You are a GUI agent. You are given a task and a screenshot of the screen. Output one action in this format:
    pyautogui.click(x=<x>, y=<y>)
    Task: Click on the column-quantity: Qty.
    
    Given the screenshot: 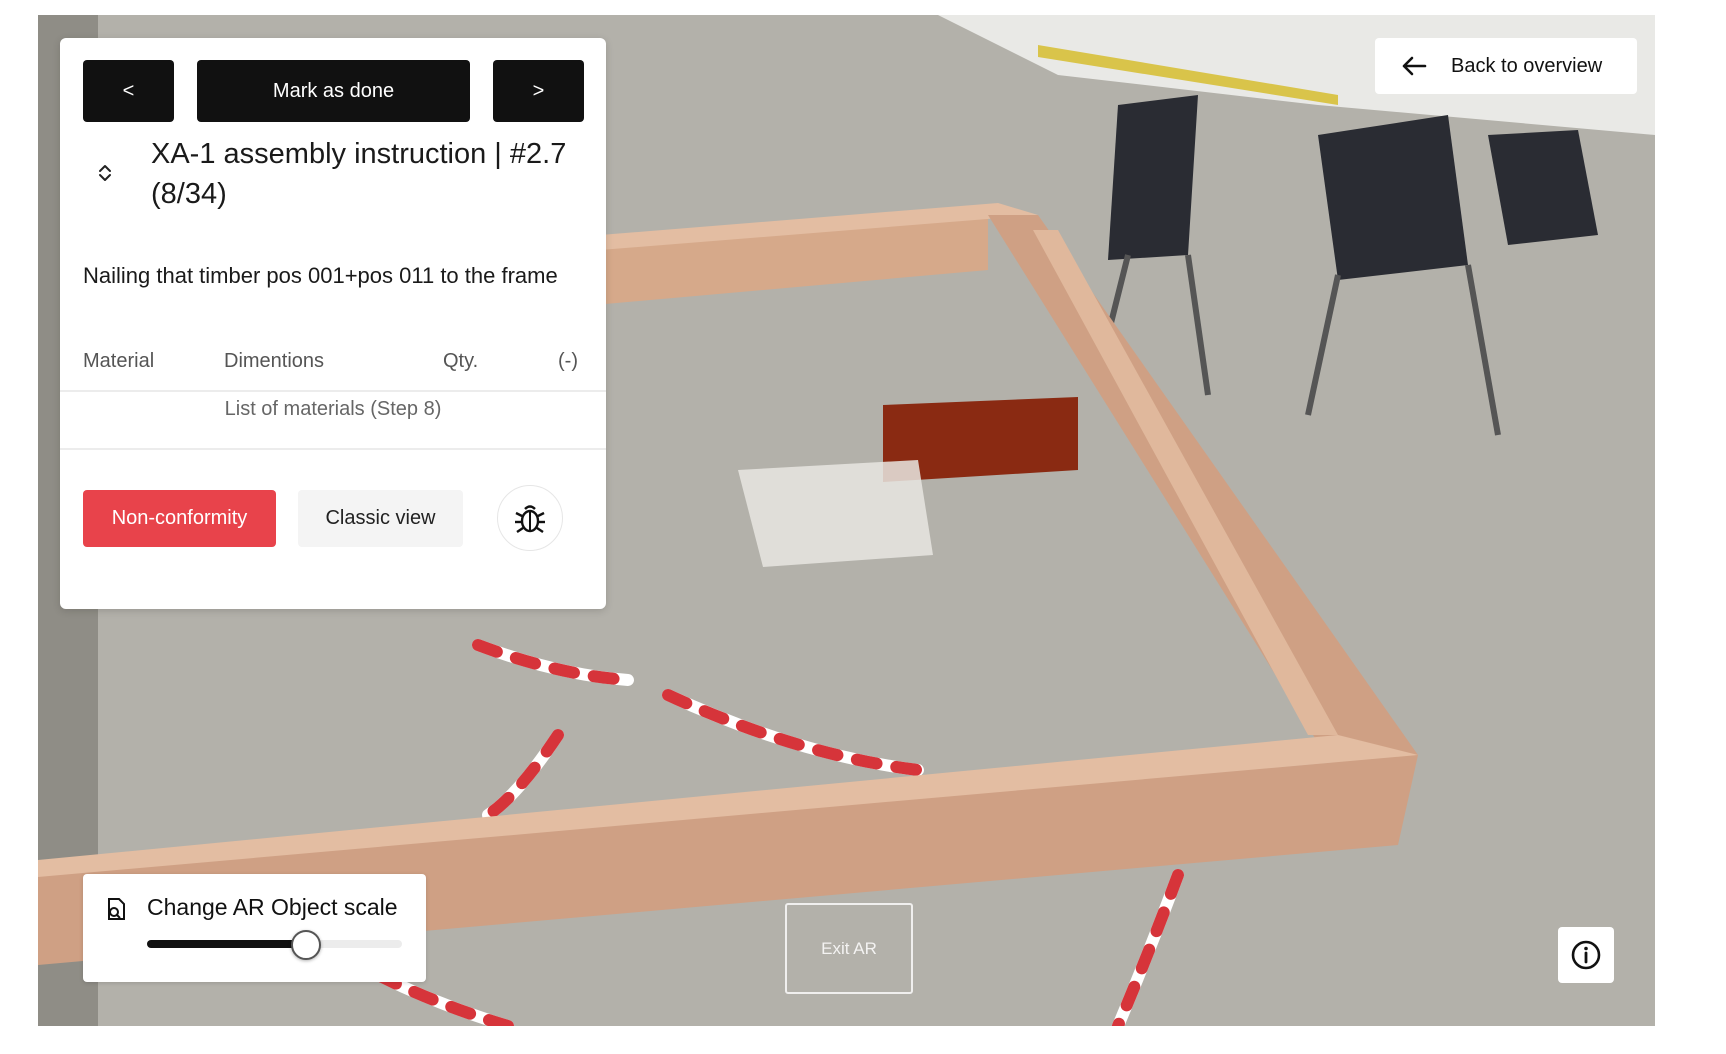 What is the action you would take?
    pyautogui.click(x=461, y=361)
    